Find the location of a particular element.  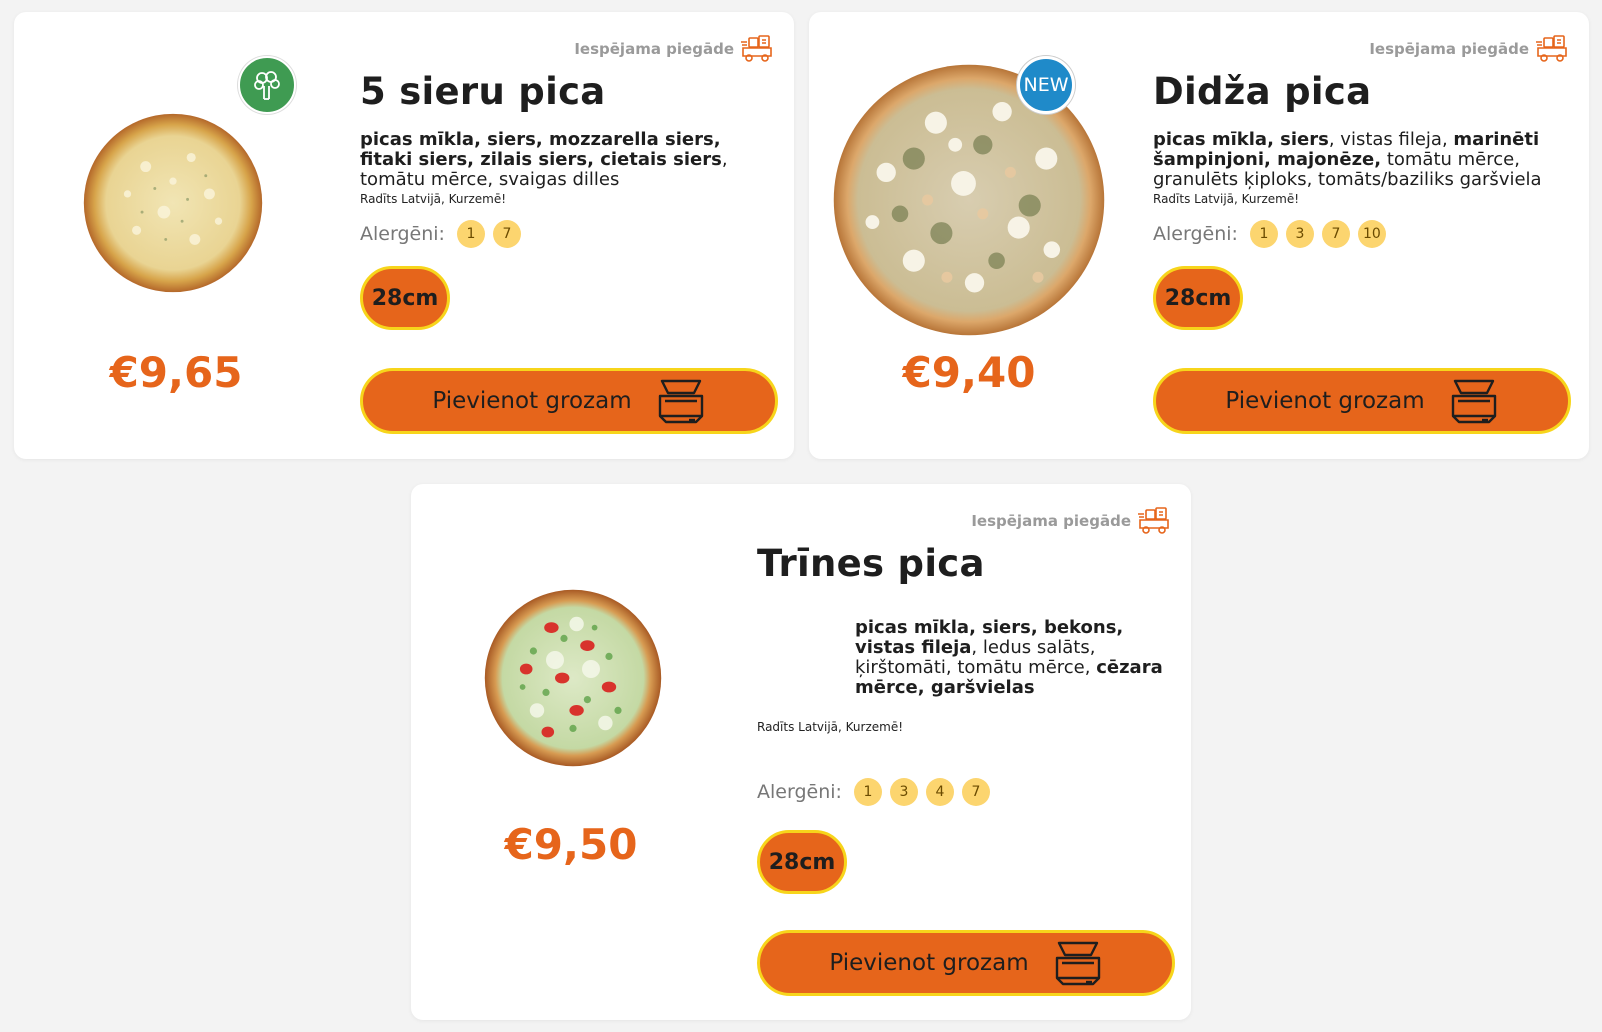

product-title: Trīnes pica is located at coordinates (871, 563).